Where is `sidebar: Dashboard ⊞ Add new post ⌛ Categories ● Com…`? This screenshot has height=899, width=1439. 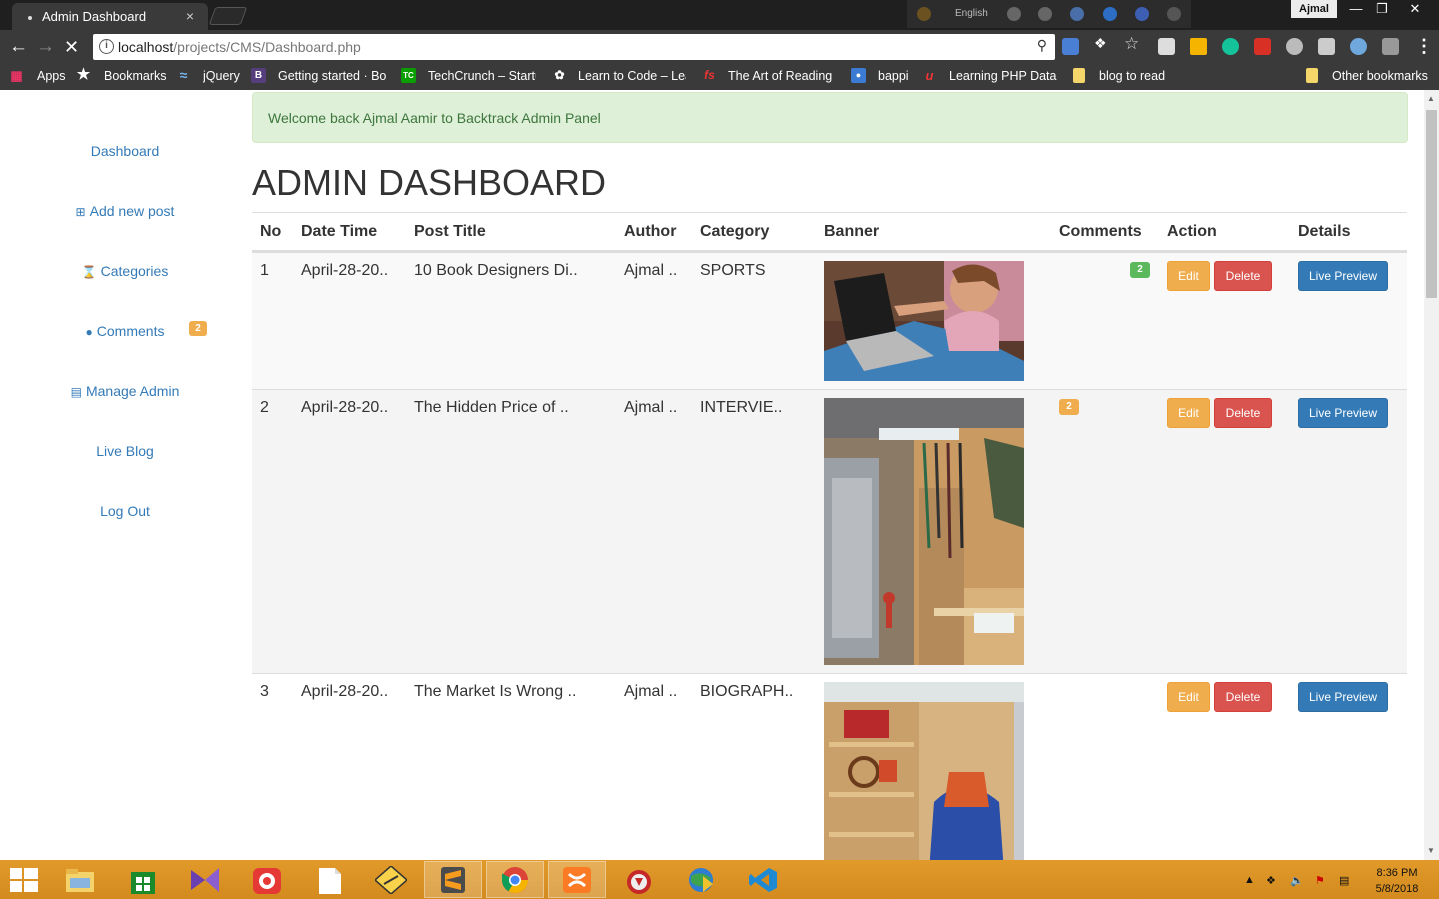
sidebar: Dashboard ⊞ Add new post ⌛ Categories ● Com… is located at coordinates (125, 475).